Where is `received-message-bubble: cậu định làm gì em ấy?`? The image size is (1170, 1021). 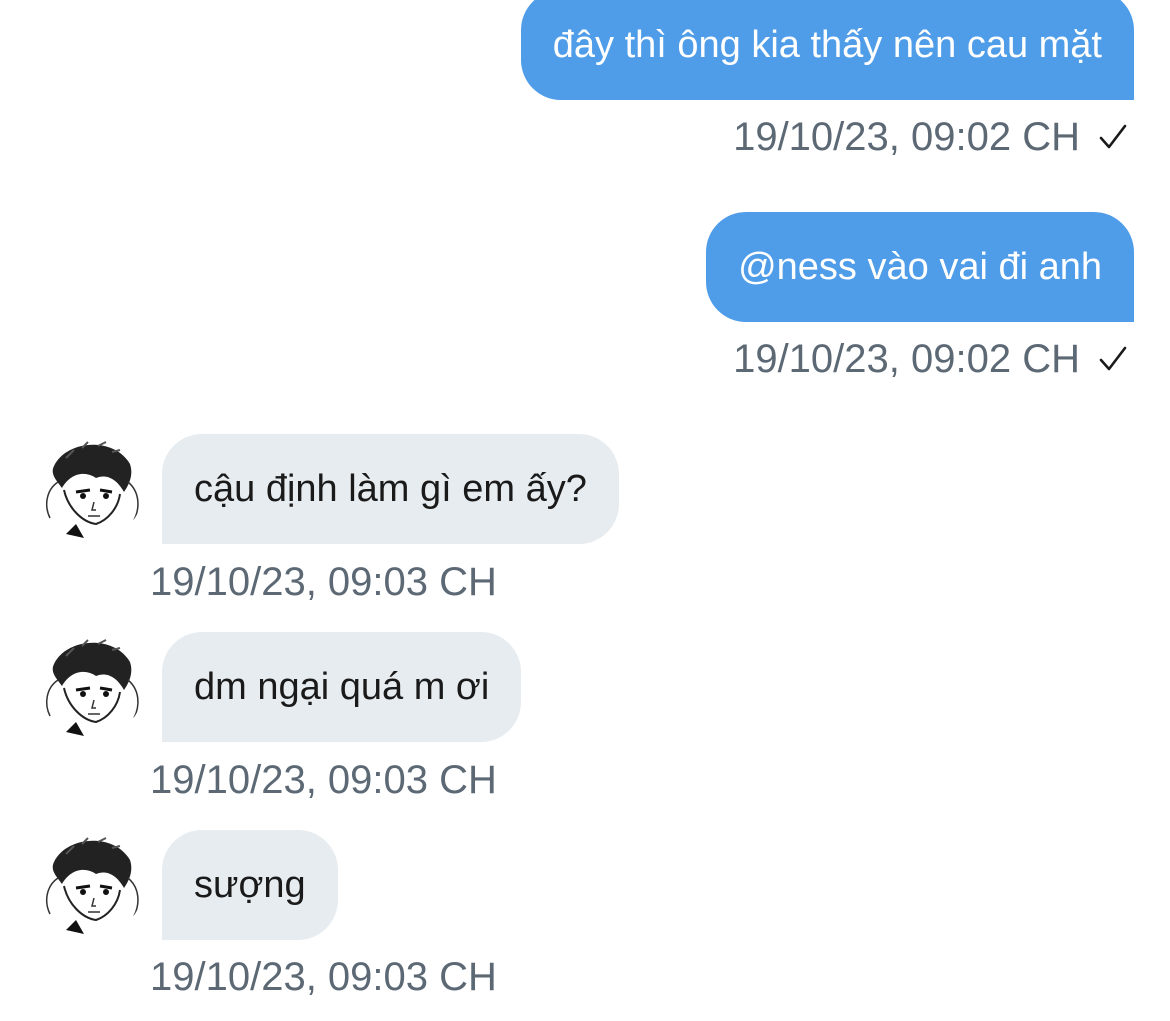 received-message-bubble: cậu định làm gì em ấy? is located at coordinates (390, 489).